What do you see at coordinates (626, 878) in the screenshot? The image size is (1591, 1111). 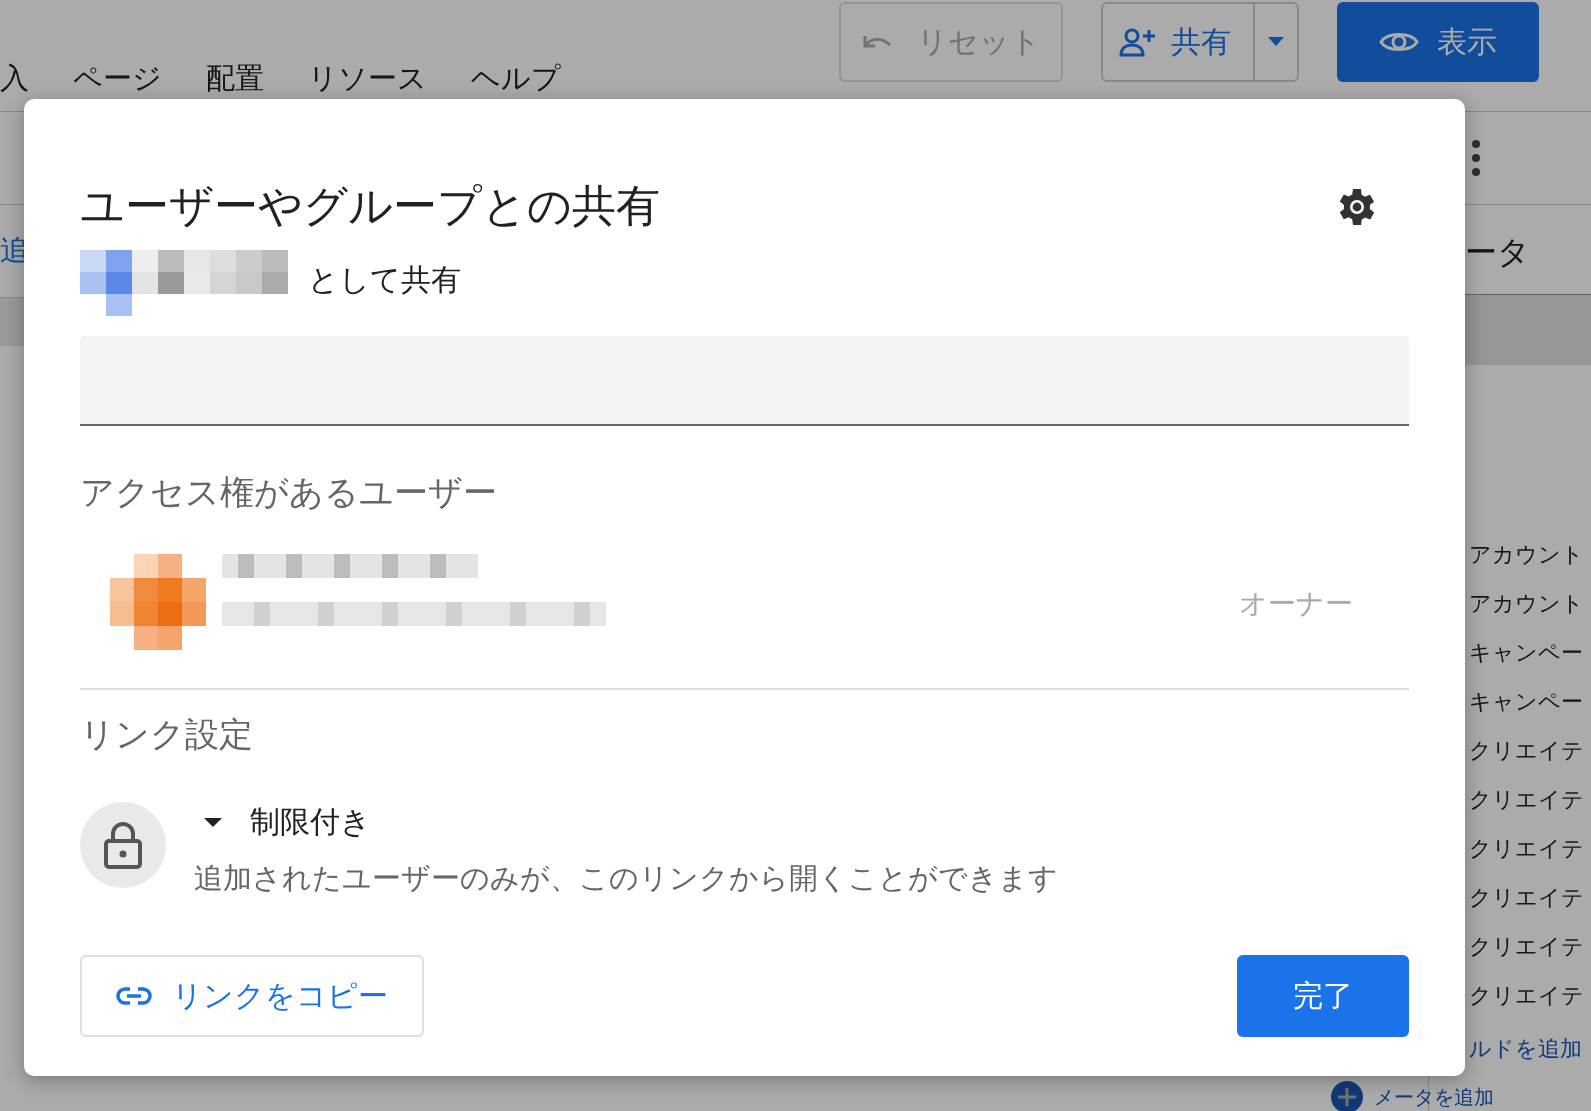 I see `link-description: 追加されたユーザーのみが、このリンクから開くことができます` at bounding box center [626, 878].